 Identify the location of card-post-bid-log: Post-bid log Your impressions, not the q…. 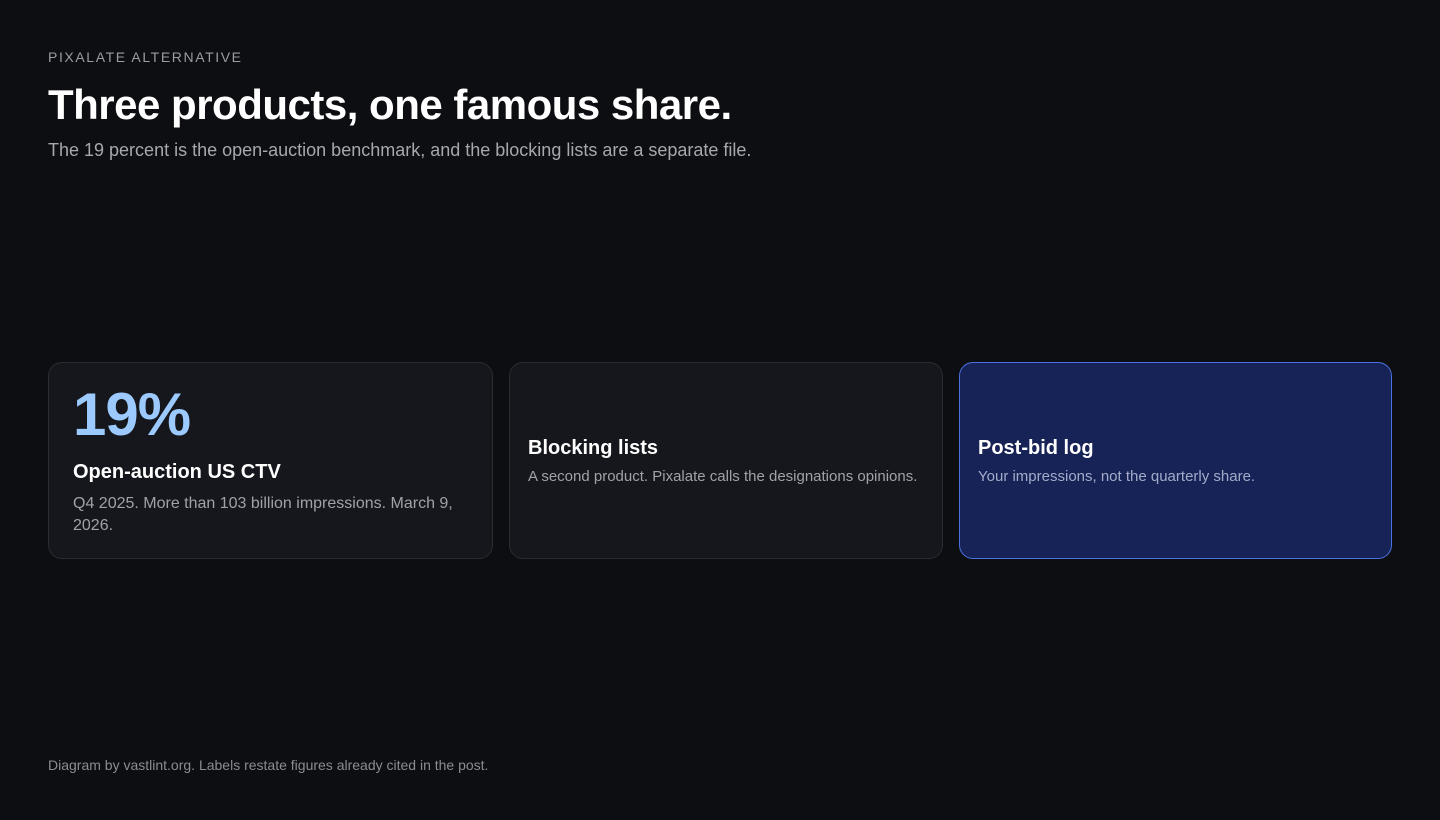
(1175, 460).